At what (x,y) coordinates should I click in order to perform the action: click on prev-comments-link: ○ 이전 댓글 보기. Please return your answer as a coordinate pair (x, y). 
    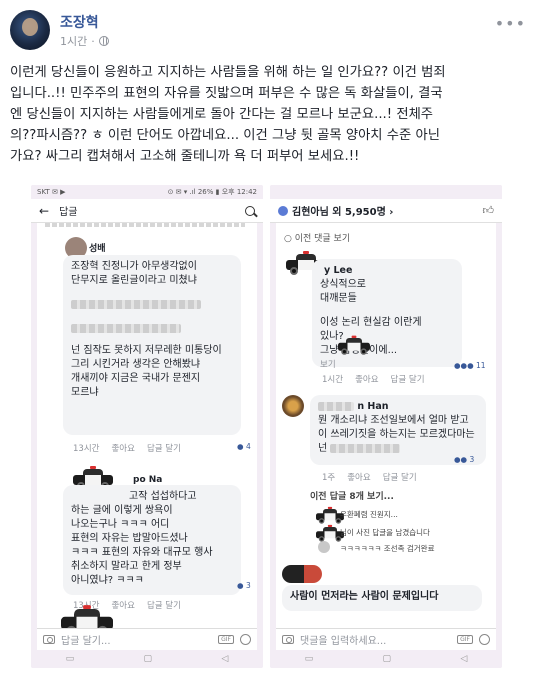
    Looking at the image, I should click on (317, 237).